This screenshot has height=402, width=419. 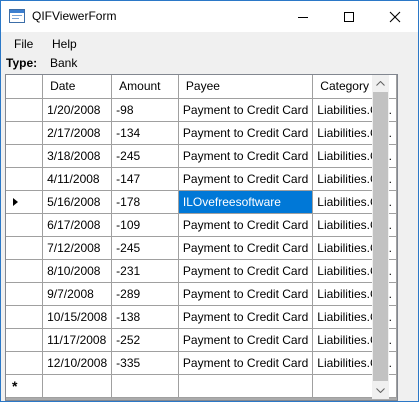 What do you see at coordinates (145, 294) in the screenshot?
I see `cell-amount: -289` at bounding box center [145, 294].